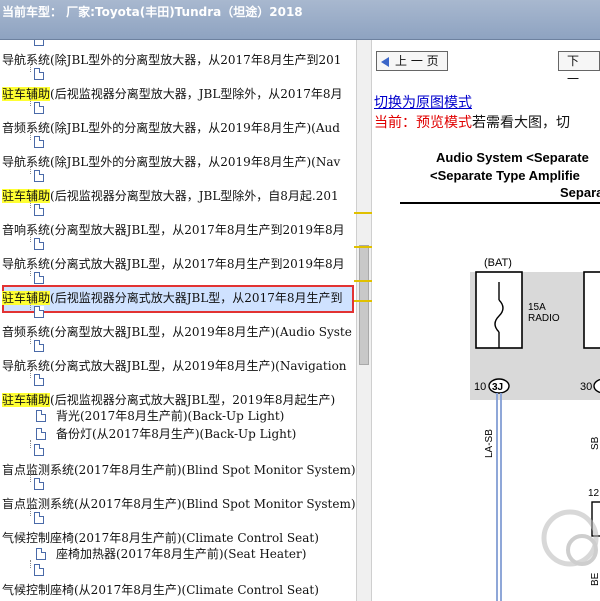  I want to click on tree-item-label: (后视监视器分离式放大器JBL型，从2017年8月生产到, so click(196, 298).